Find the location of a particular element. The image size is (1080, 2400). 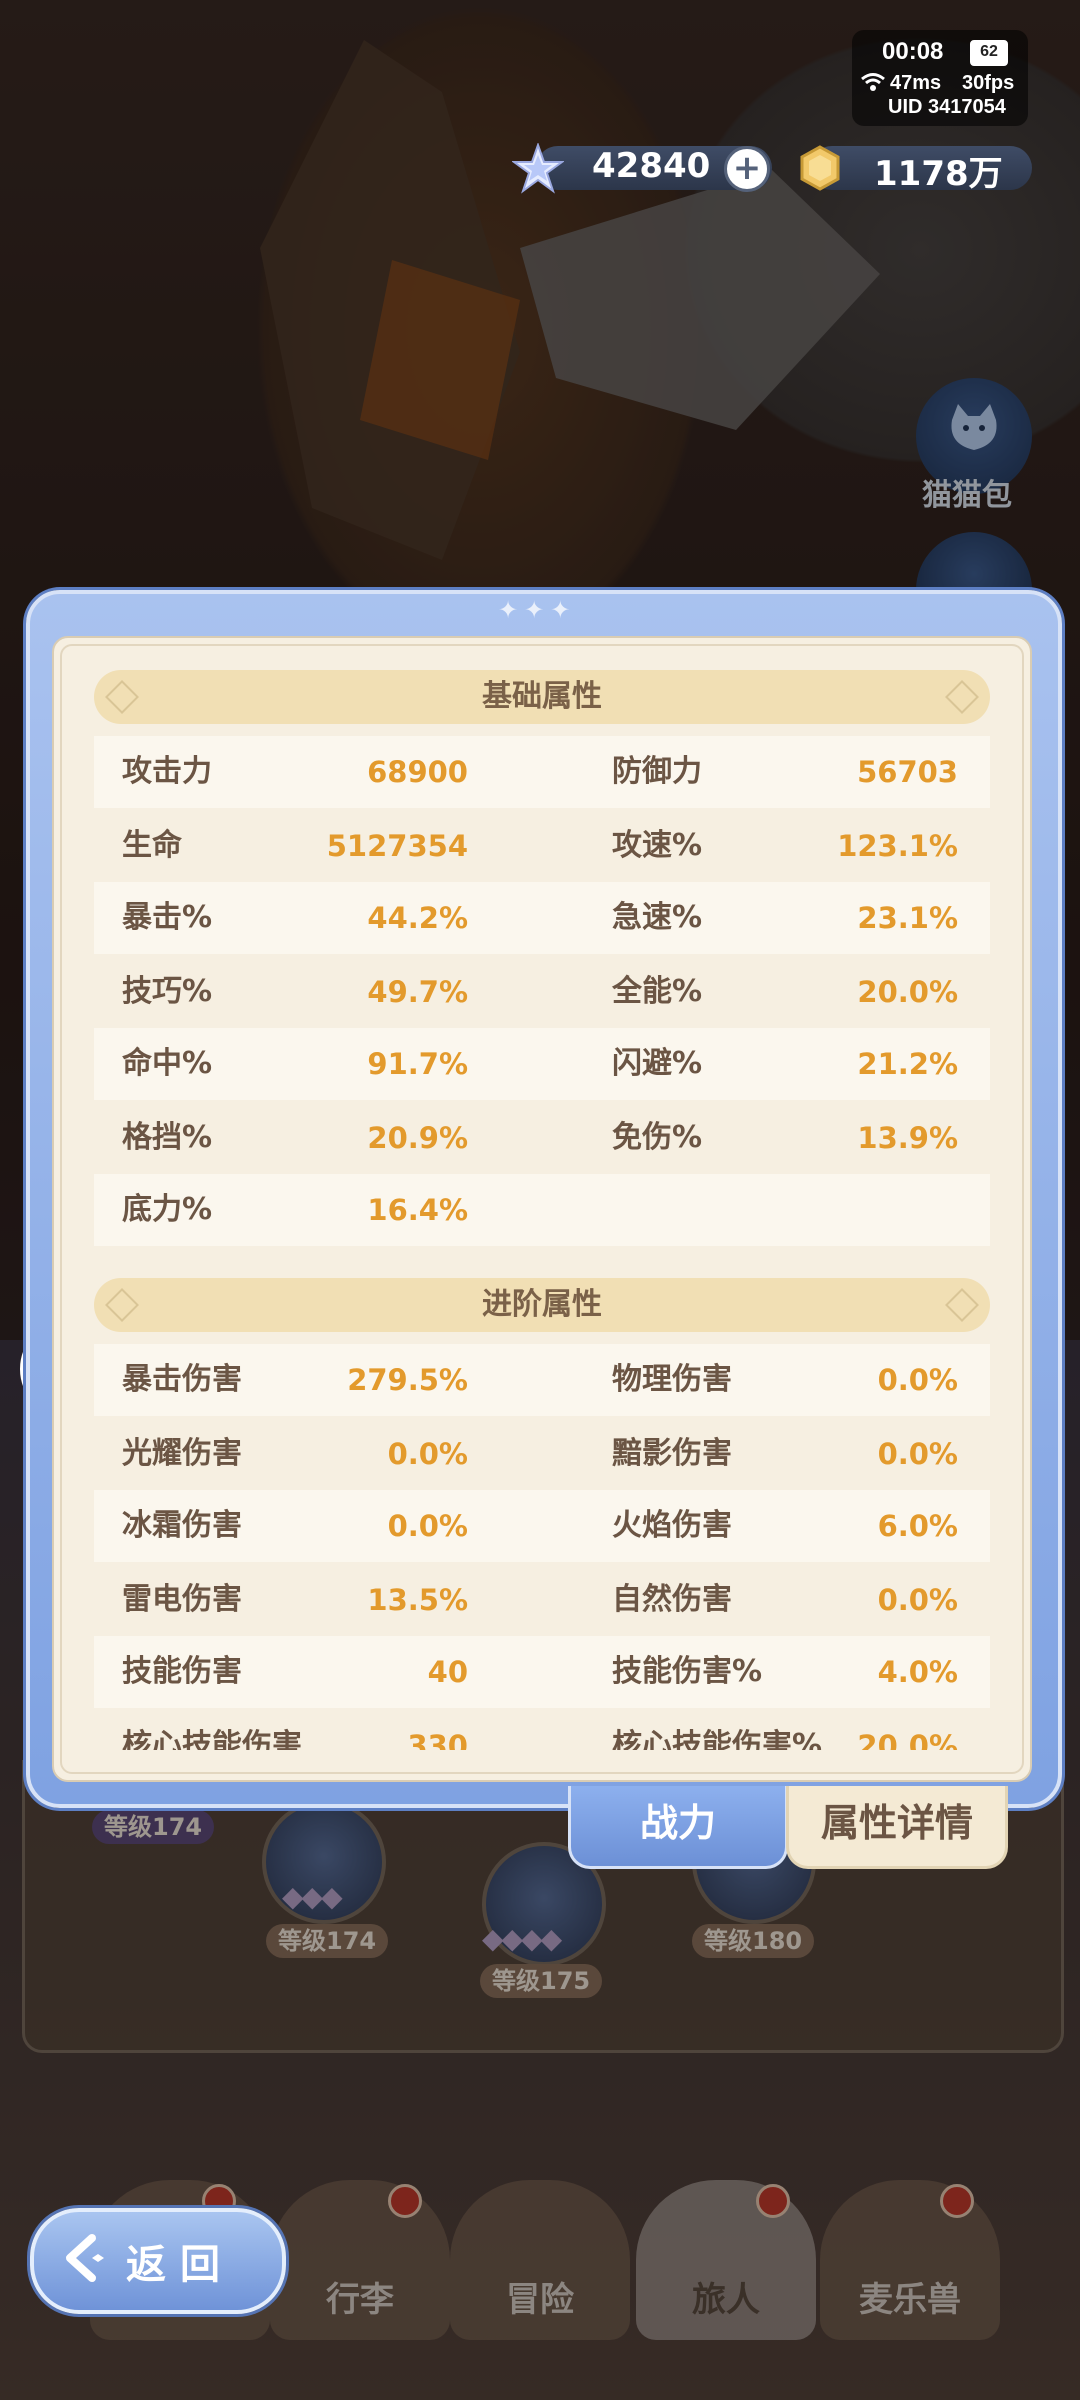

stat-label: 命中% is located at coordinates (167, 1063).